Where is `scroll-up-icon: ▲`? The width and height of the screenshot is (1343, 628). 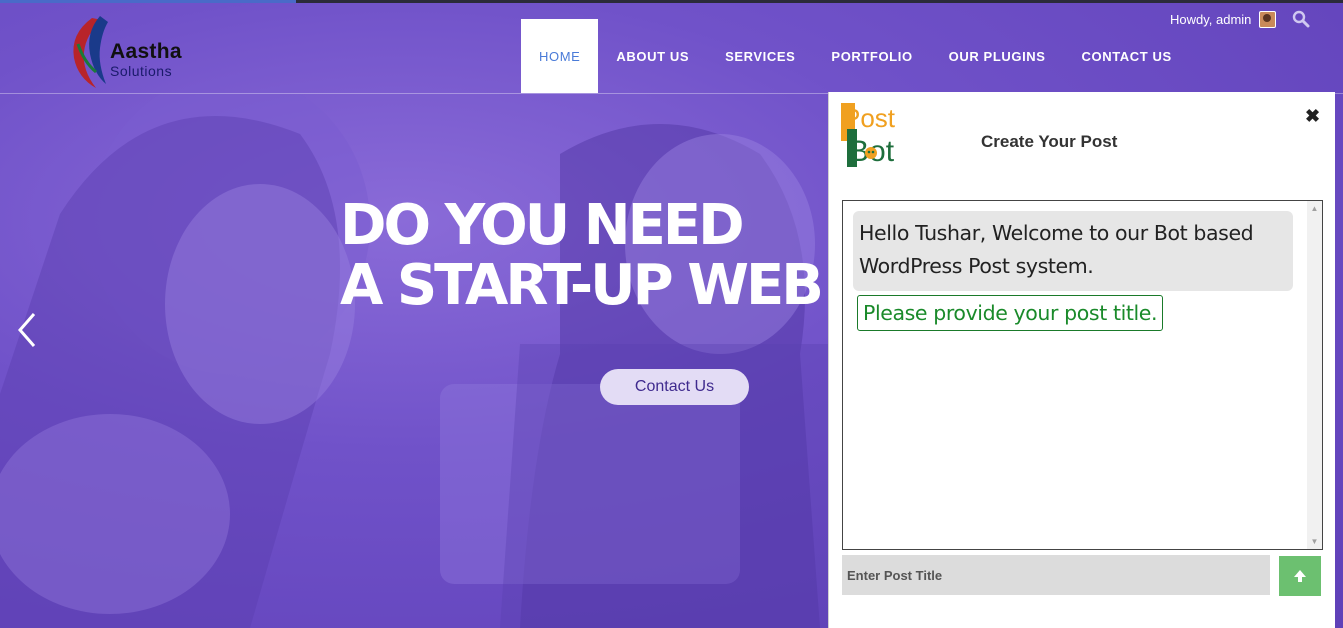 scroll-up-icon: ▲ is located at coordinates (1314, 208).